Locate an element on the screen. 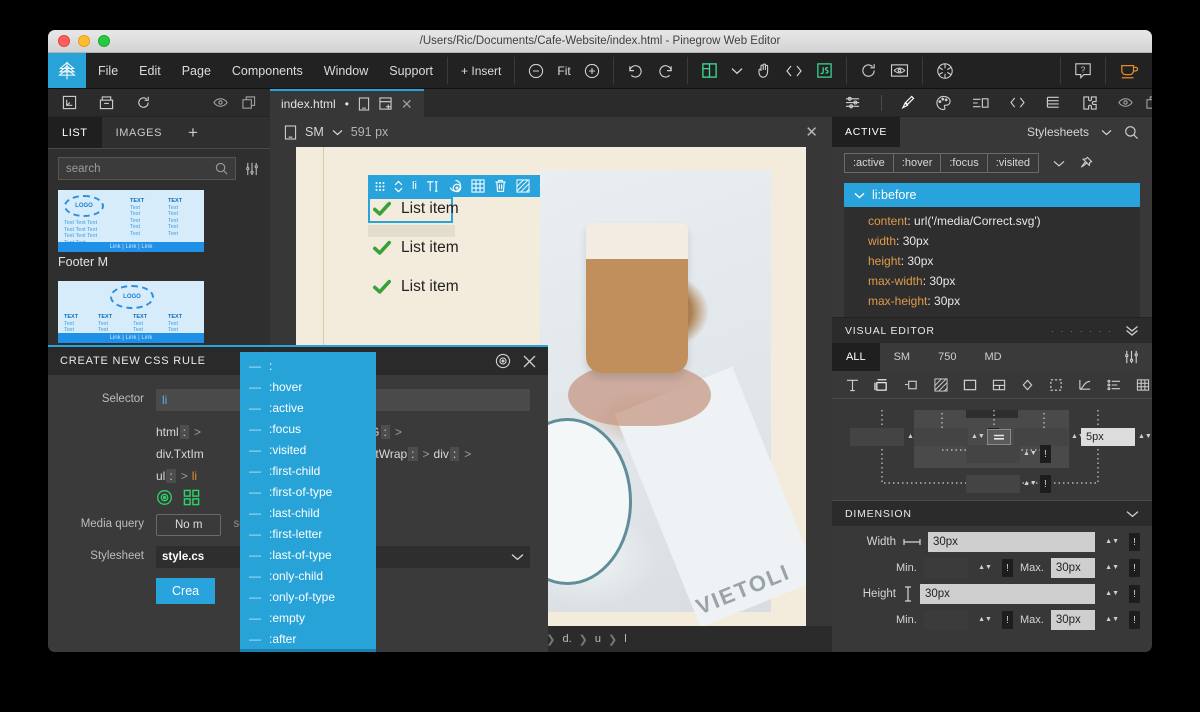  coffee-cup-icon is located at coordinates (1129, 71).